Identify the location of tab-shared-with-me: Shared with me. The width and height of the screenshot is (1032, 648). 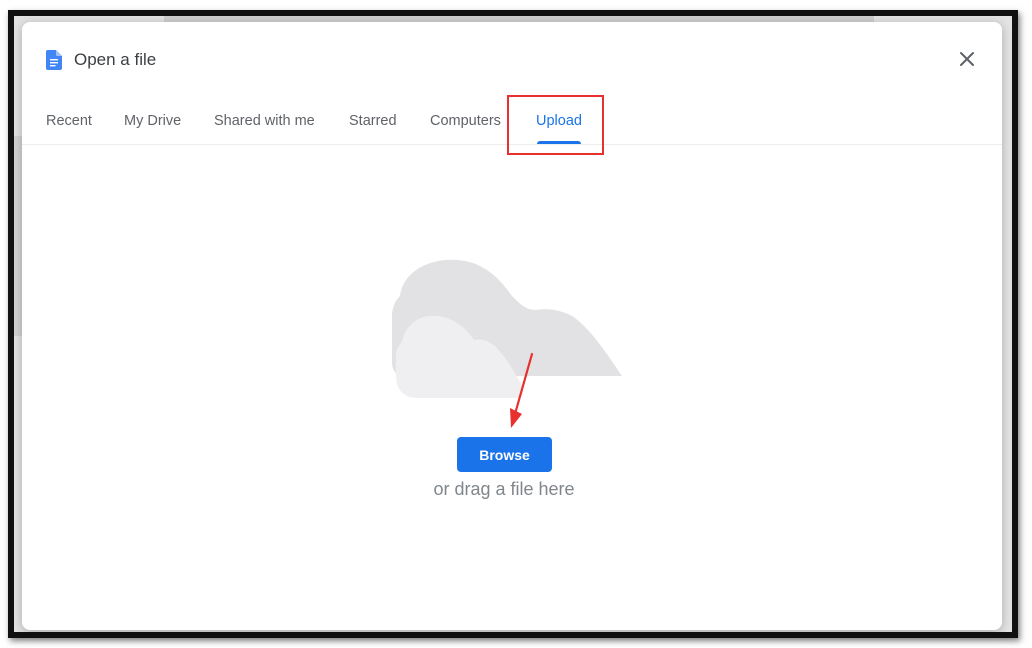
(264, 122).